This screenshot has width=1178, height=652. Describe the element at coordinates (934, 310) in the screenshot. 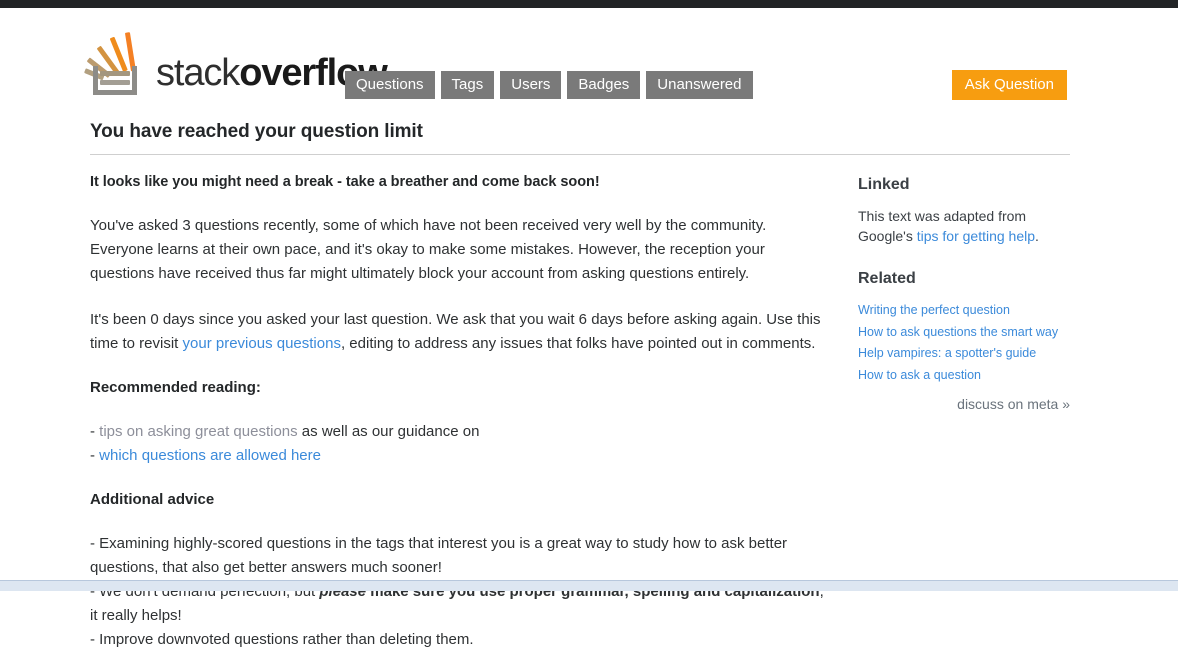

I see `related-link-writing-perfect-question: Writing the perfect question` at that location.